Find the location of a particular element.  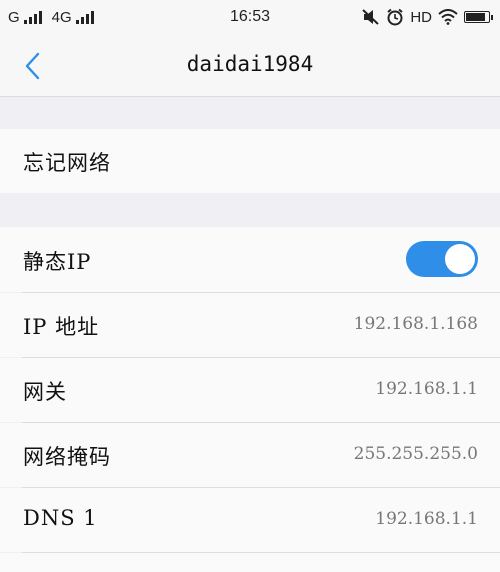

next-row-partial is located at coordinates (250, 562).